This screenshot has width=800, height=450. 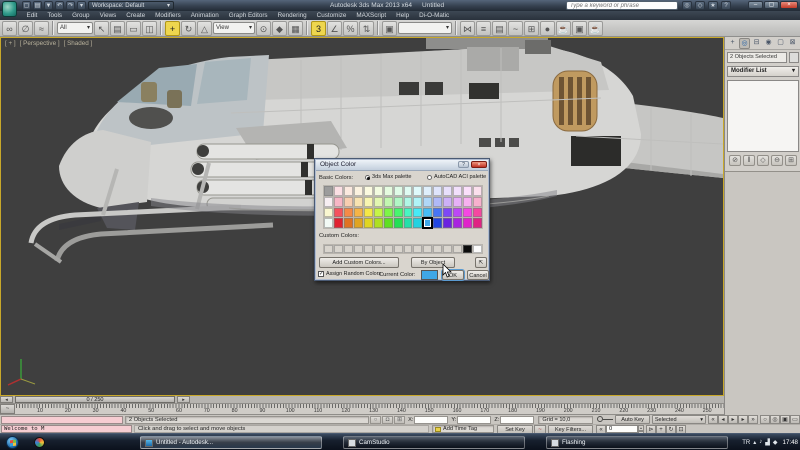 What do you see at coordinates (400, 419) in the screenshot?
I see `absolute-mode-icon: ⊞` at bounding box center [400, 419].